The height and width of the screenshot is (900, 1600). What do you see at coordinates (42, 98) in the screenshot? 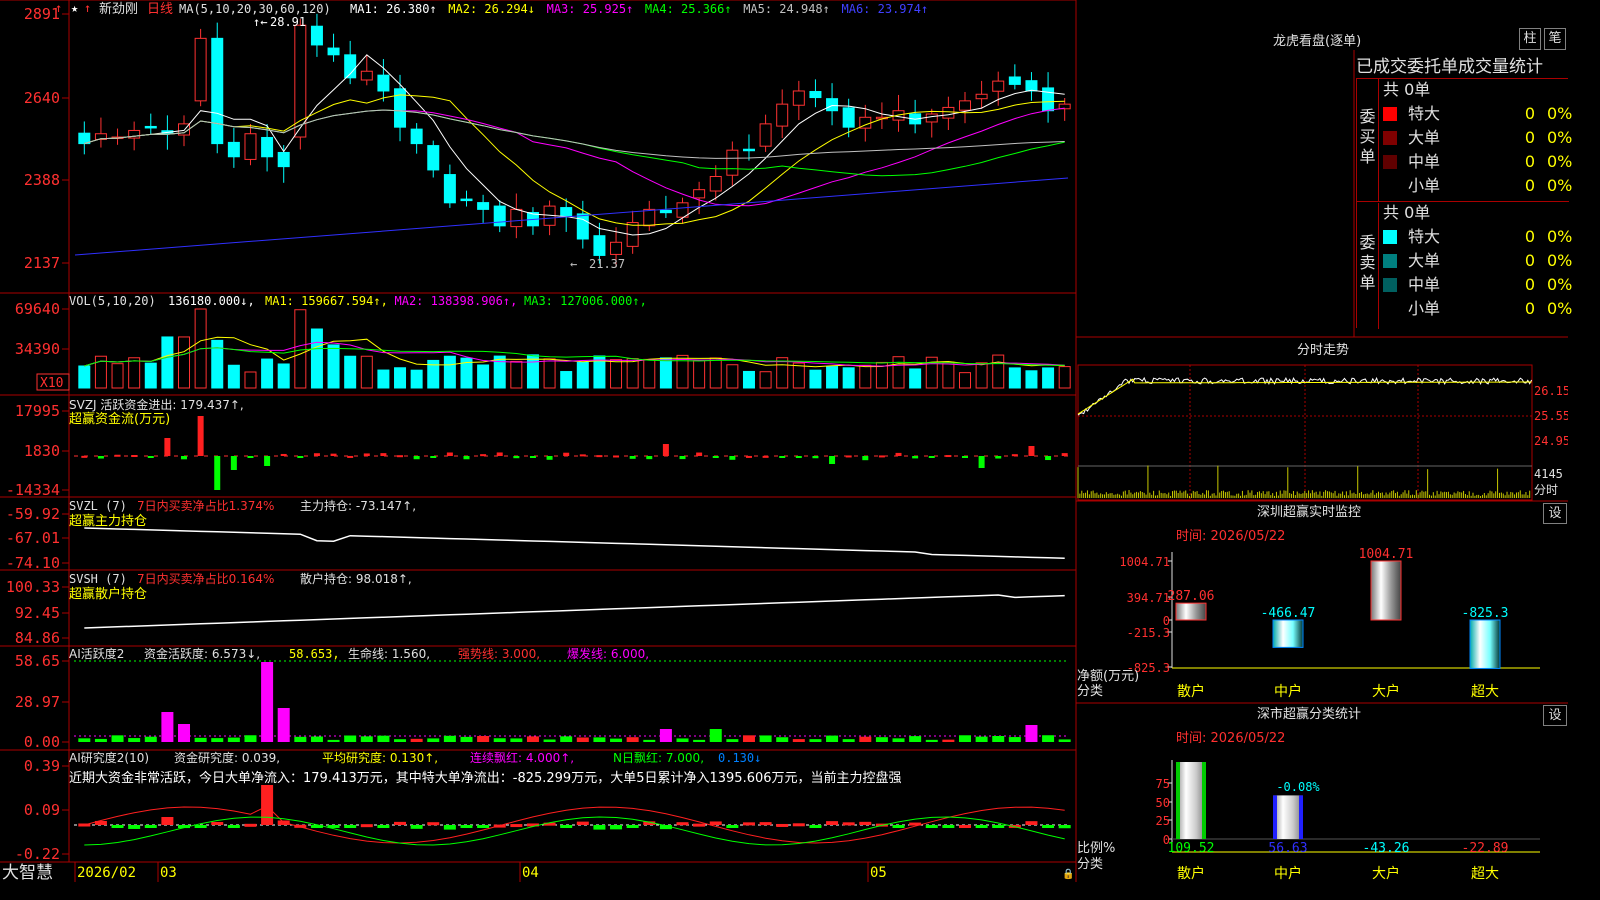
I see `price-axis-label: 2640` at bounding box center [42, 98].